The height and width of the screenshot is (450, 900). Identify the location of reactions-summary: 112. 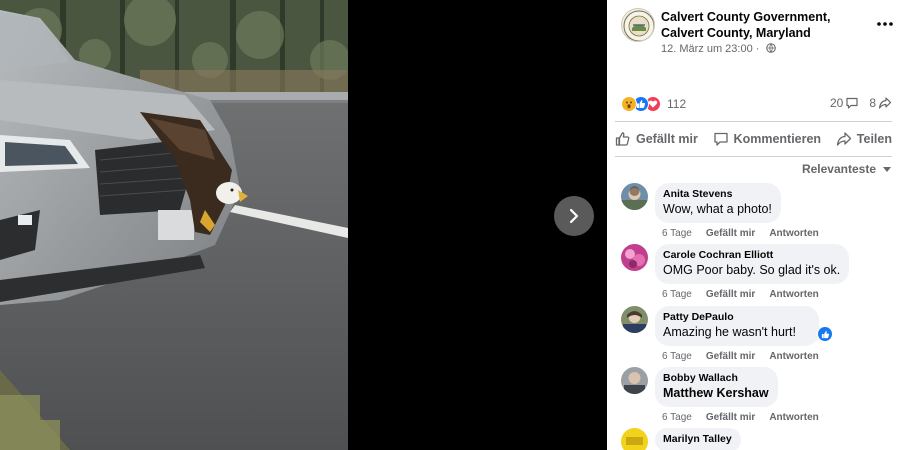
(653, 104).